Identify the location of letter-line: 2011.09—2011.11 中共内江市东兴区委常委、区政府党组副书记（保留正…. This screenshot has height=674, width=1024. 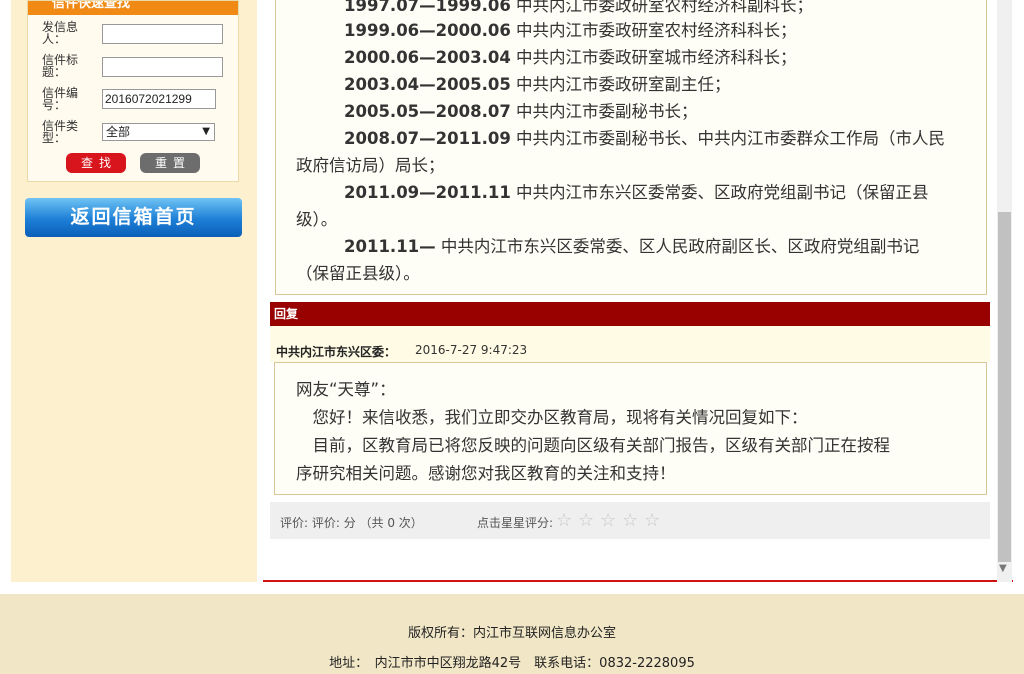
(636, 192).